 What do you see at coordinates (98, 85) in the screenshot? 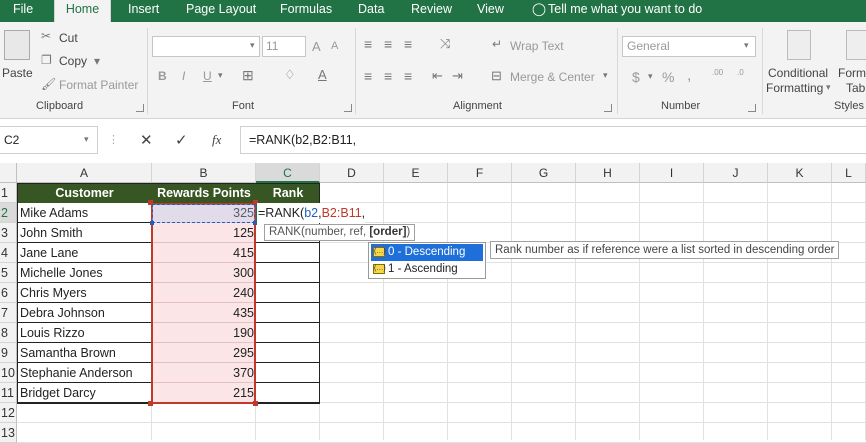
I see `format-painter-button: Format Painter` at bounding box center [98, 85].